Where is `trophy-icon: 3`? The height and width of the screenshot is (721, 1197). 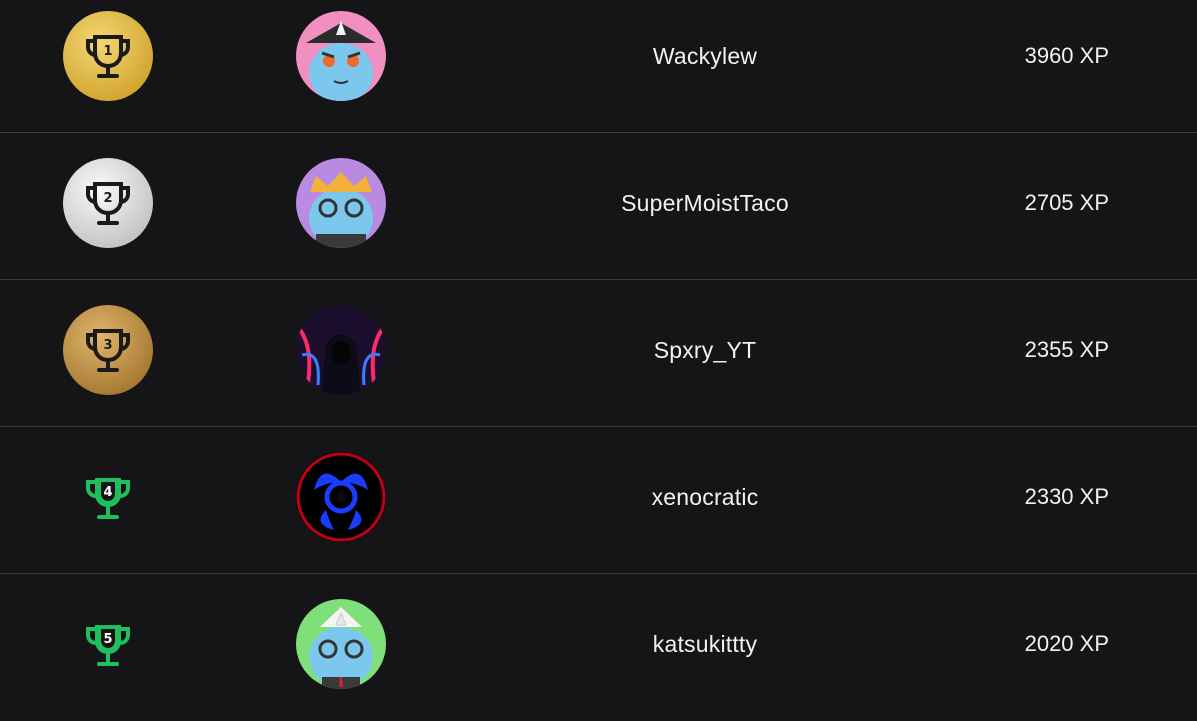
trophy-icon: 3 is located at coordinates (108, 350).